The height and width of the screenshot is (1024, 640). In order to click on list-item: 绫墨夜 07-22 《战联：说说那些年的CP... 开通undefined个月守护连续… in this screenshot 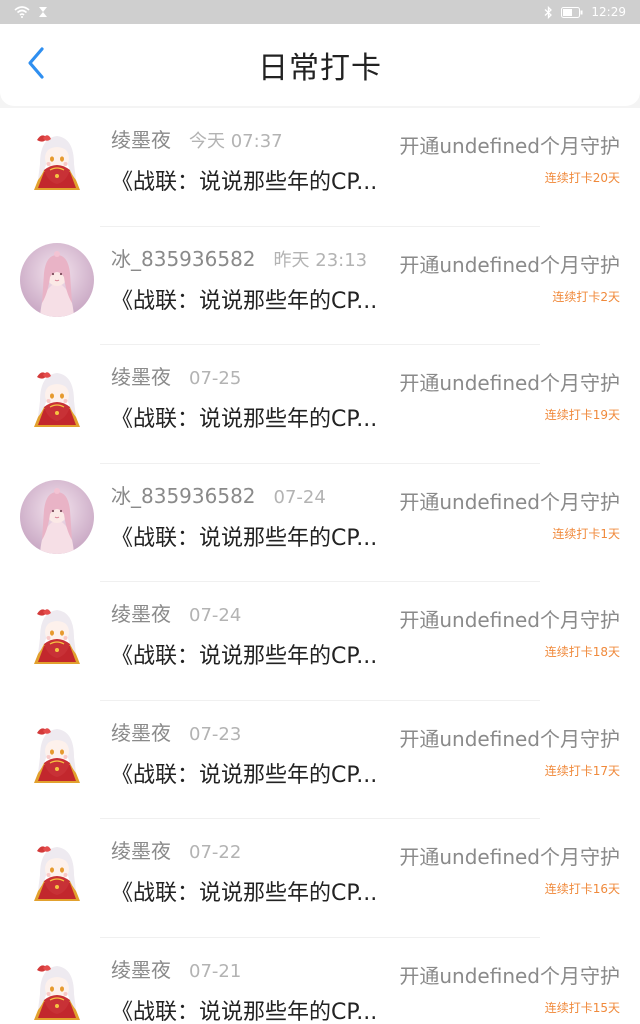, I will do `click(320, 878)`.